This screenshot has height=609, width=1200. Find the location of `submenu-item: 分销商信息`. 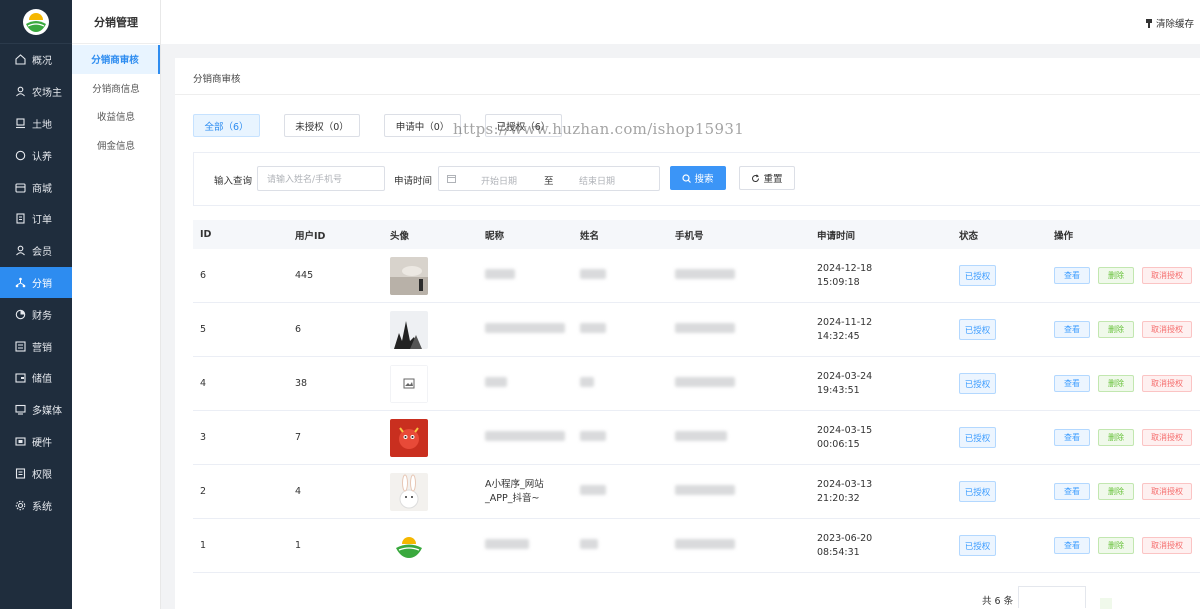

submenu-item: 分销商信息 is located at coordinates (116, 88).